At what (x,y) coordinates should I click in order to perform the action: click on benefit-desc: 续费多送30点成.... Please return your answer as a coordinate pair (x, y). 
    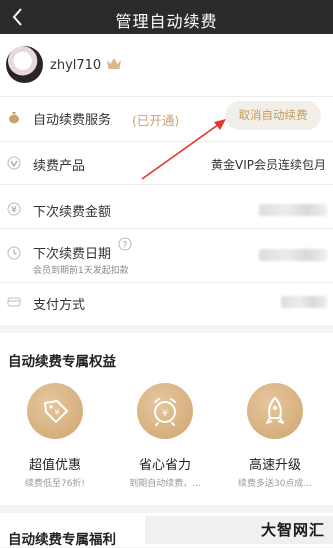
    Looking at the image, I should click on (275, 484).